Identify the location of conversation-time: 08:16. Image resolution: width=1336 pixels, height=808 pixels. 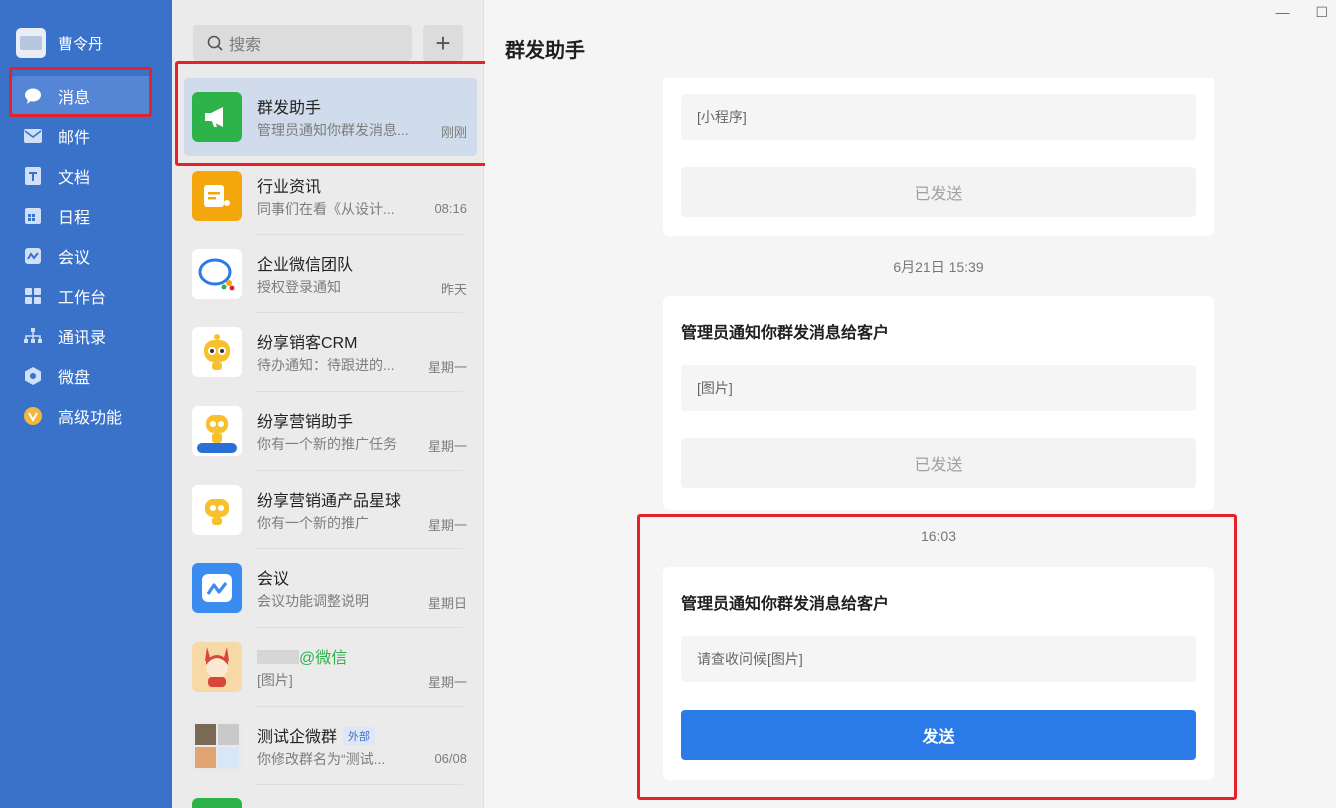
(450, 208).